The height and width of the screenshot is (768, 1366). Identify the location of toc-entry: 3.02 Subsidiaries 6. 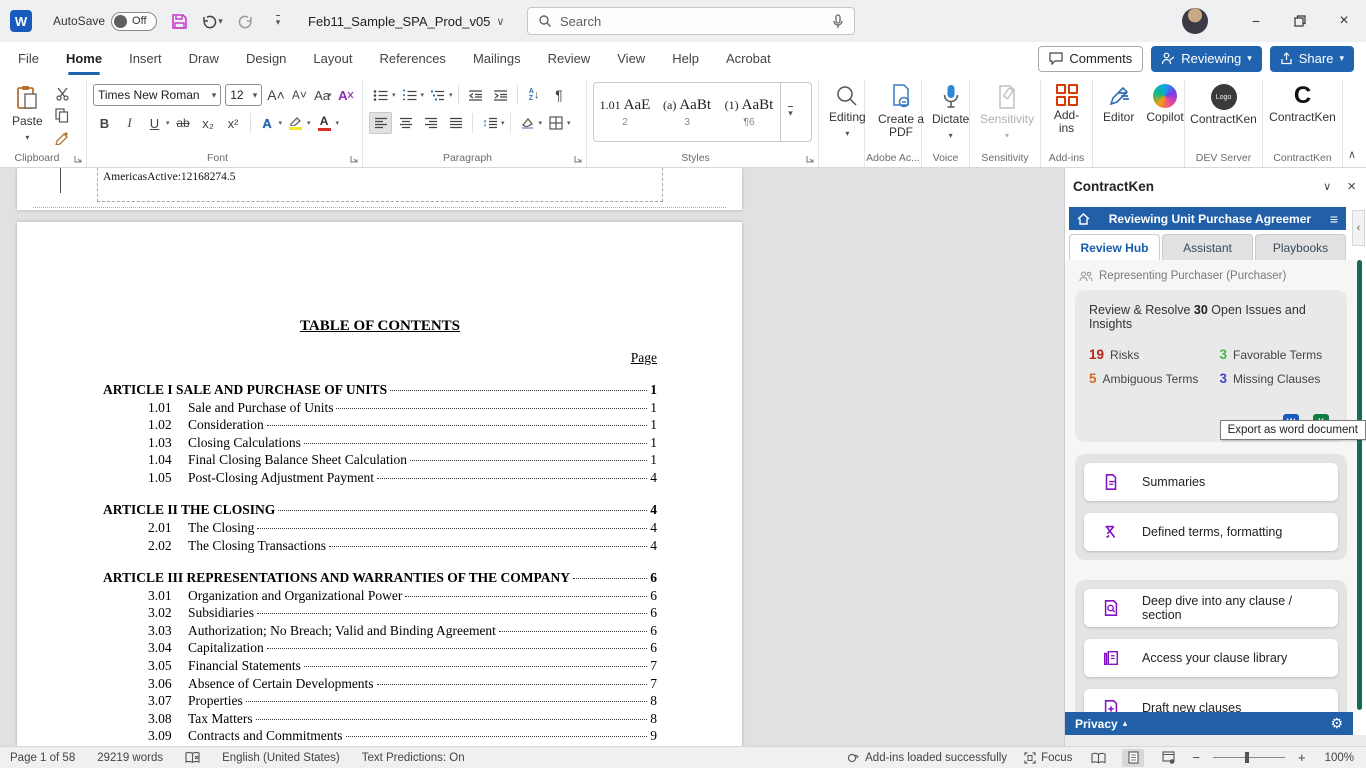
(380, 613).